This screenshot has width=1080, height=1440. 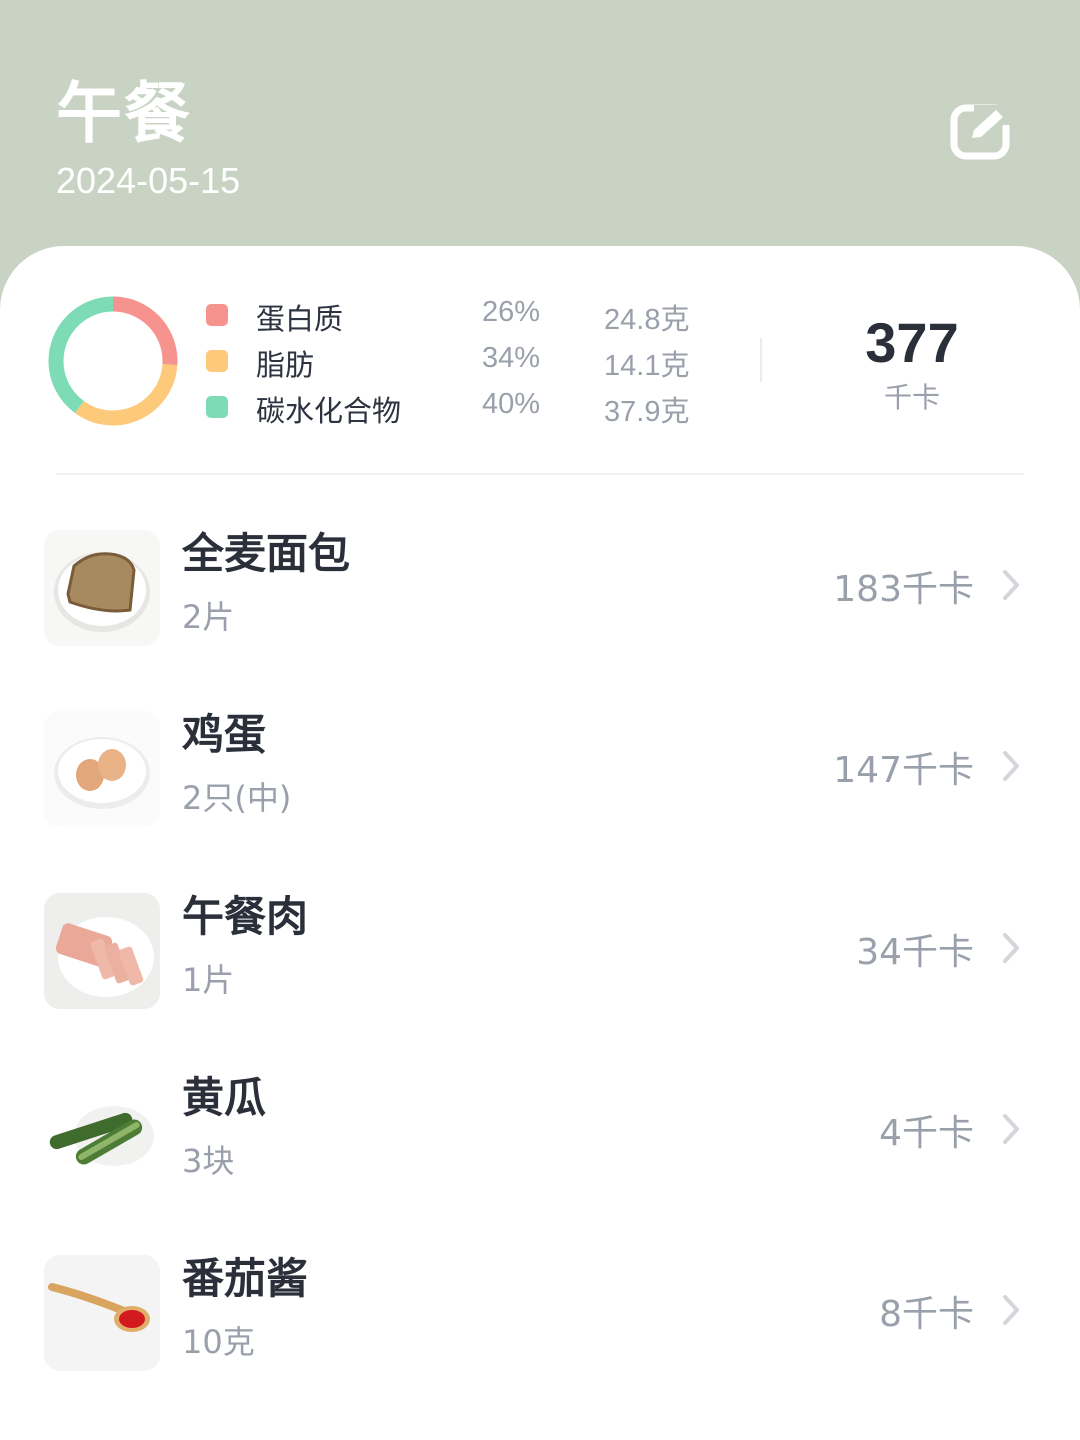 I want to click on fat-color-dot, so click(x=217, y=361).